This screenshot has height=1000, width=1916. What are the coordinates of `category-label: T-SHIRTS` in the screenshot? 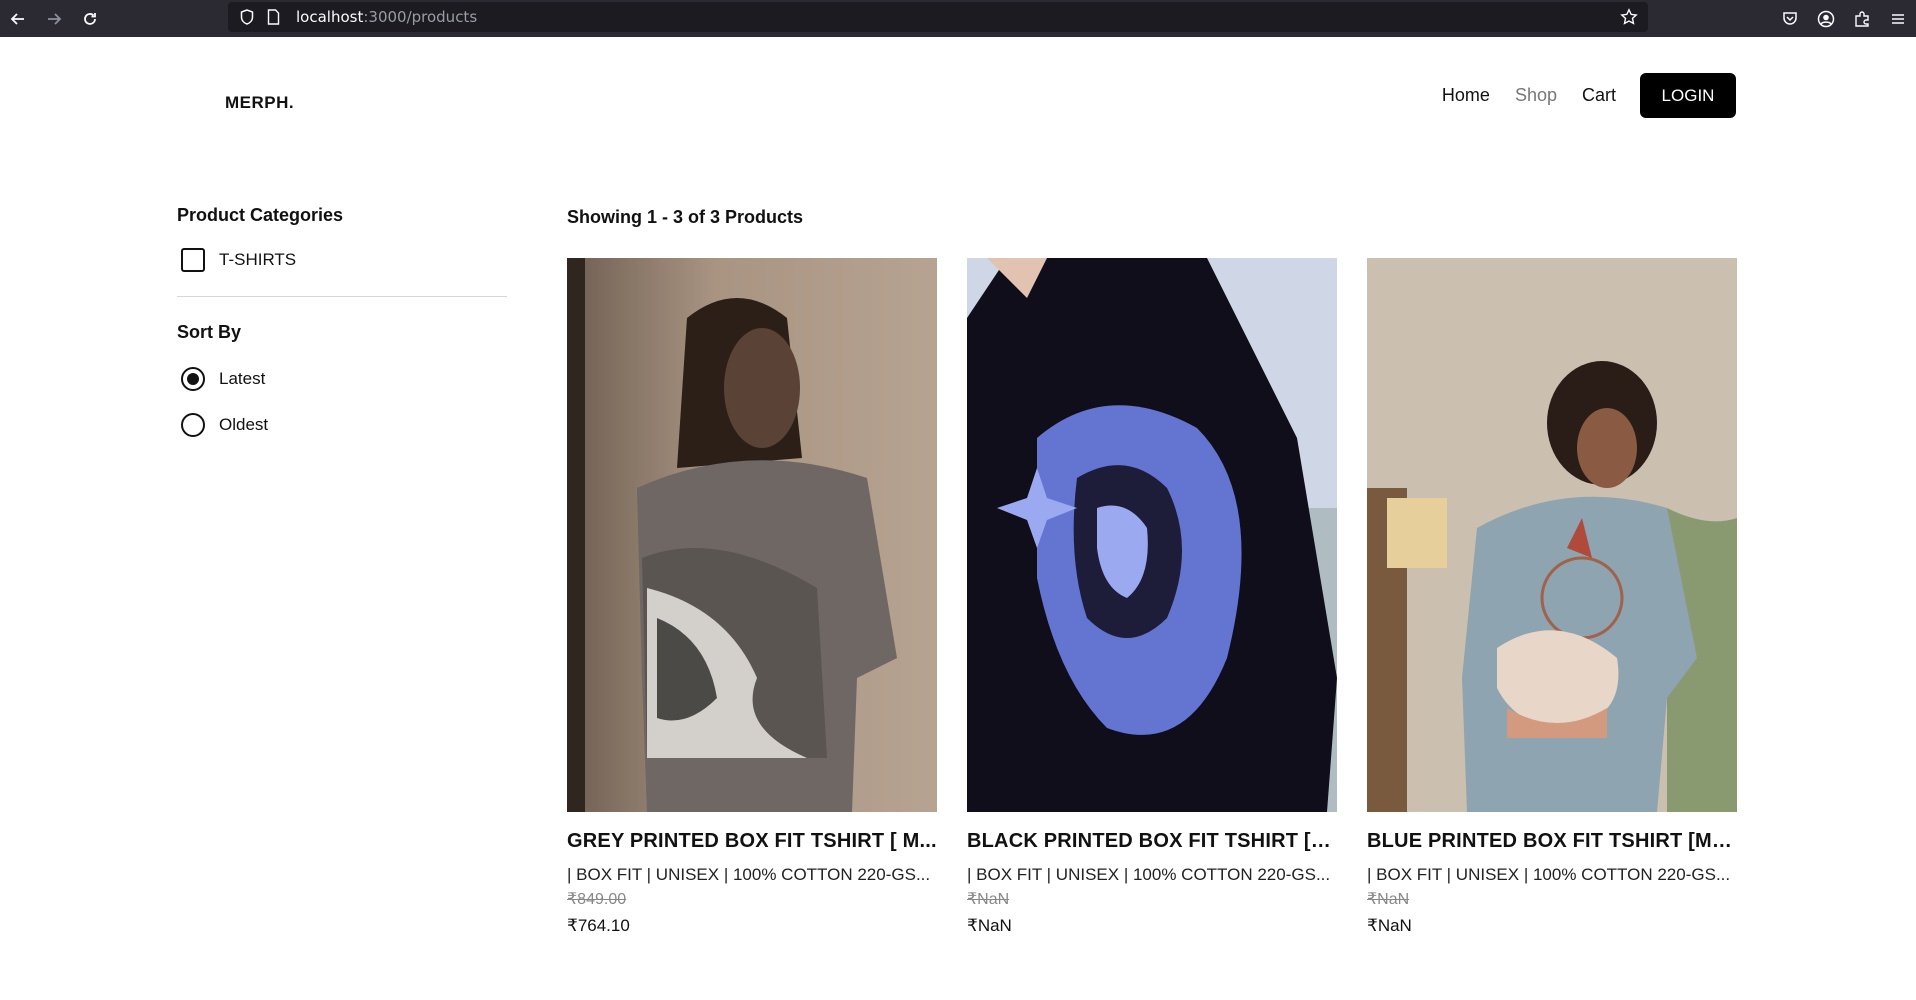 It's located at (258, 259).